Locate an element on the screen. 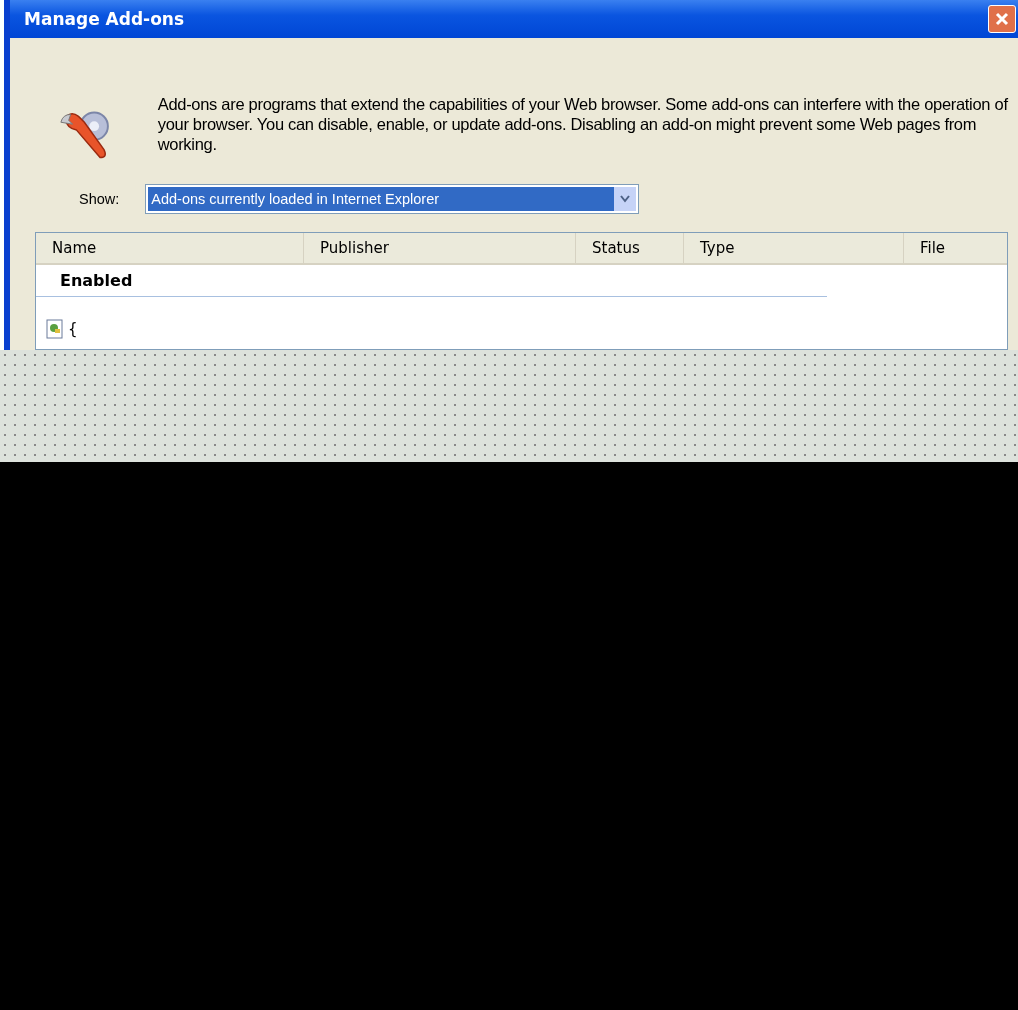 The height and width of the screenshot is (1010, 1018). addon-name: { is located at coordinates (73, 329).